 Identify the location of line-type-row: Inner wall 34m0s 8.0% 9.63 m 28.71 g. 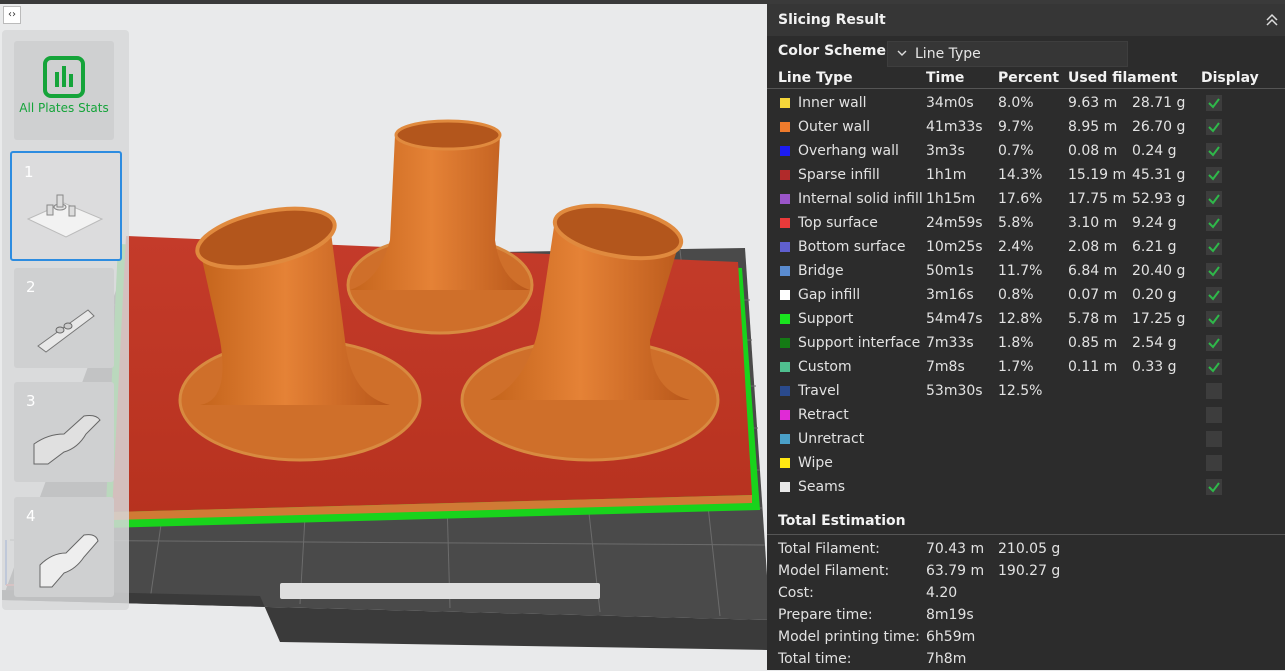
(1026, 104).